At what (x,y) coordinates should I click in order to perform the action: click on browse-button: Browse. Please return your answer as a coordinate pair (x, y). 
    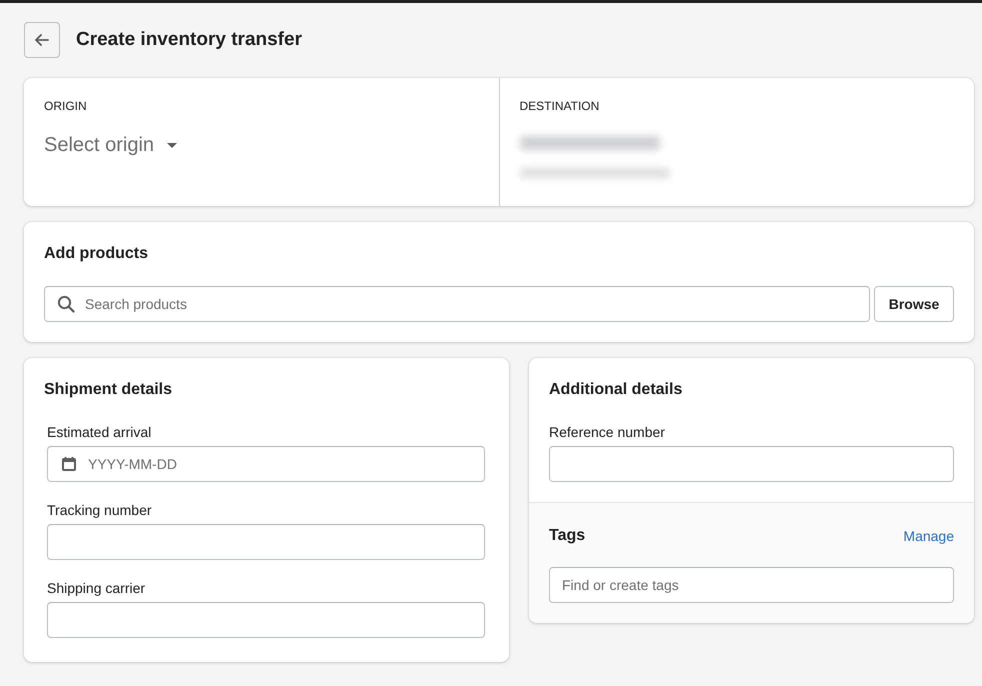
    Looking at the image, I should click on (914, 304).